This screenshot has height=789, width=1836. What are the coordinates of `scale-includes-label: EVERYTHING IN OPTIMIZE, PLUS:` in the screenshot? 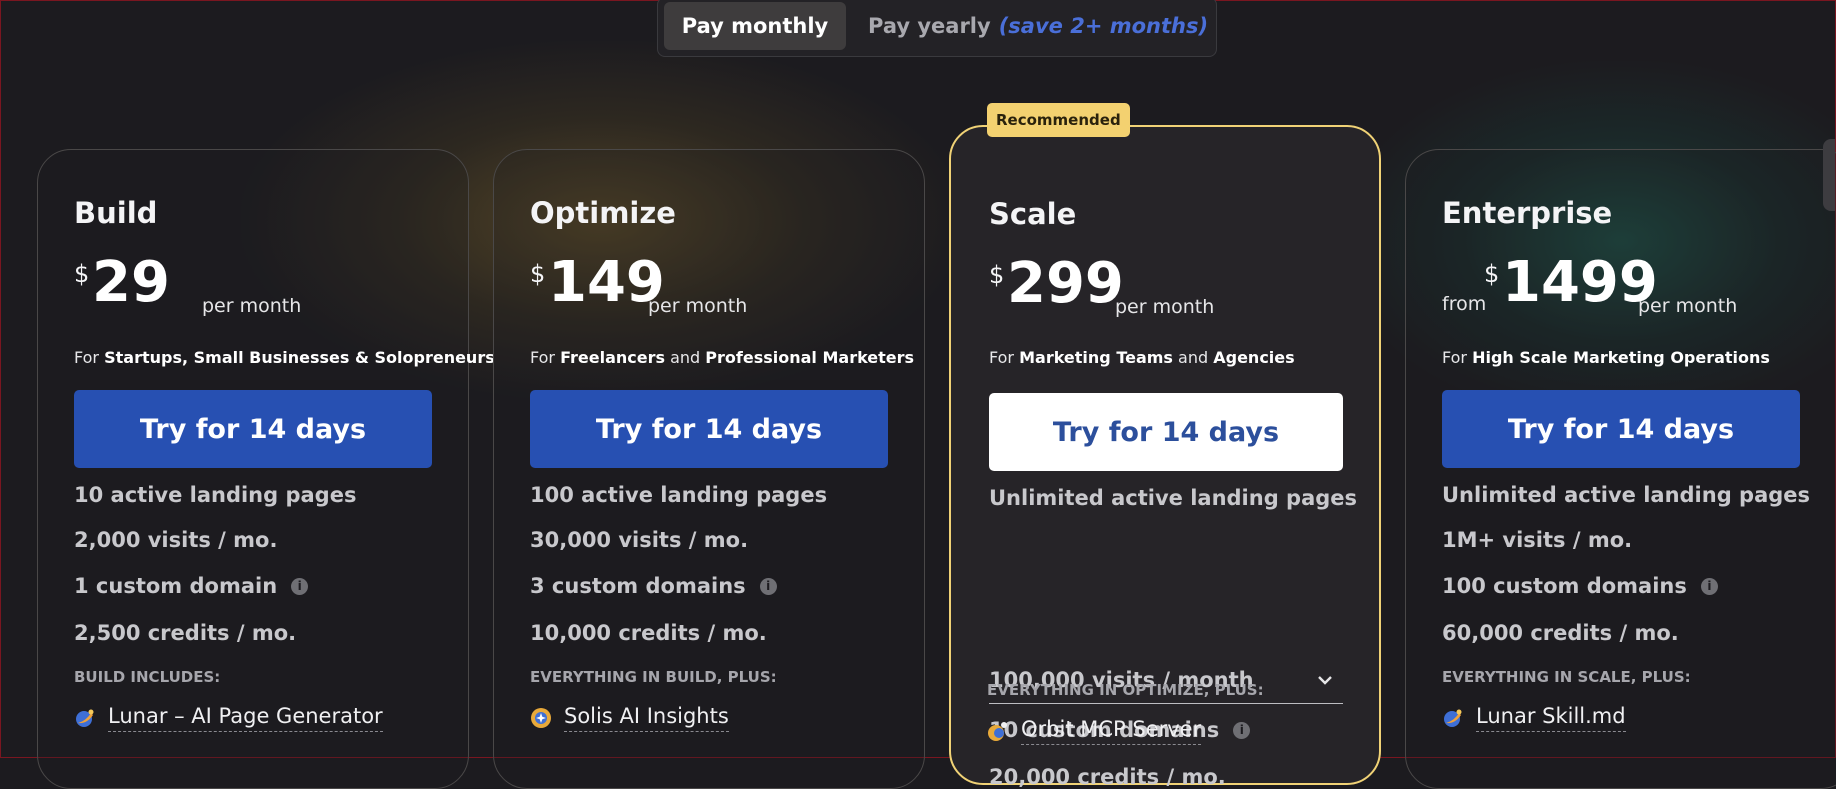 It's located at (1125, 690).